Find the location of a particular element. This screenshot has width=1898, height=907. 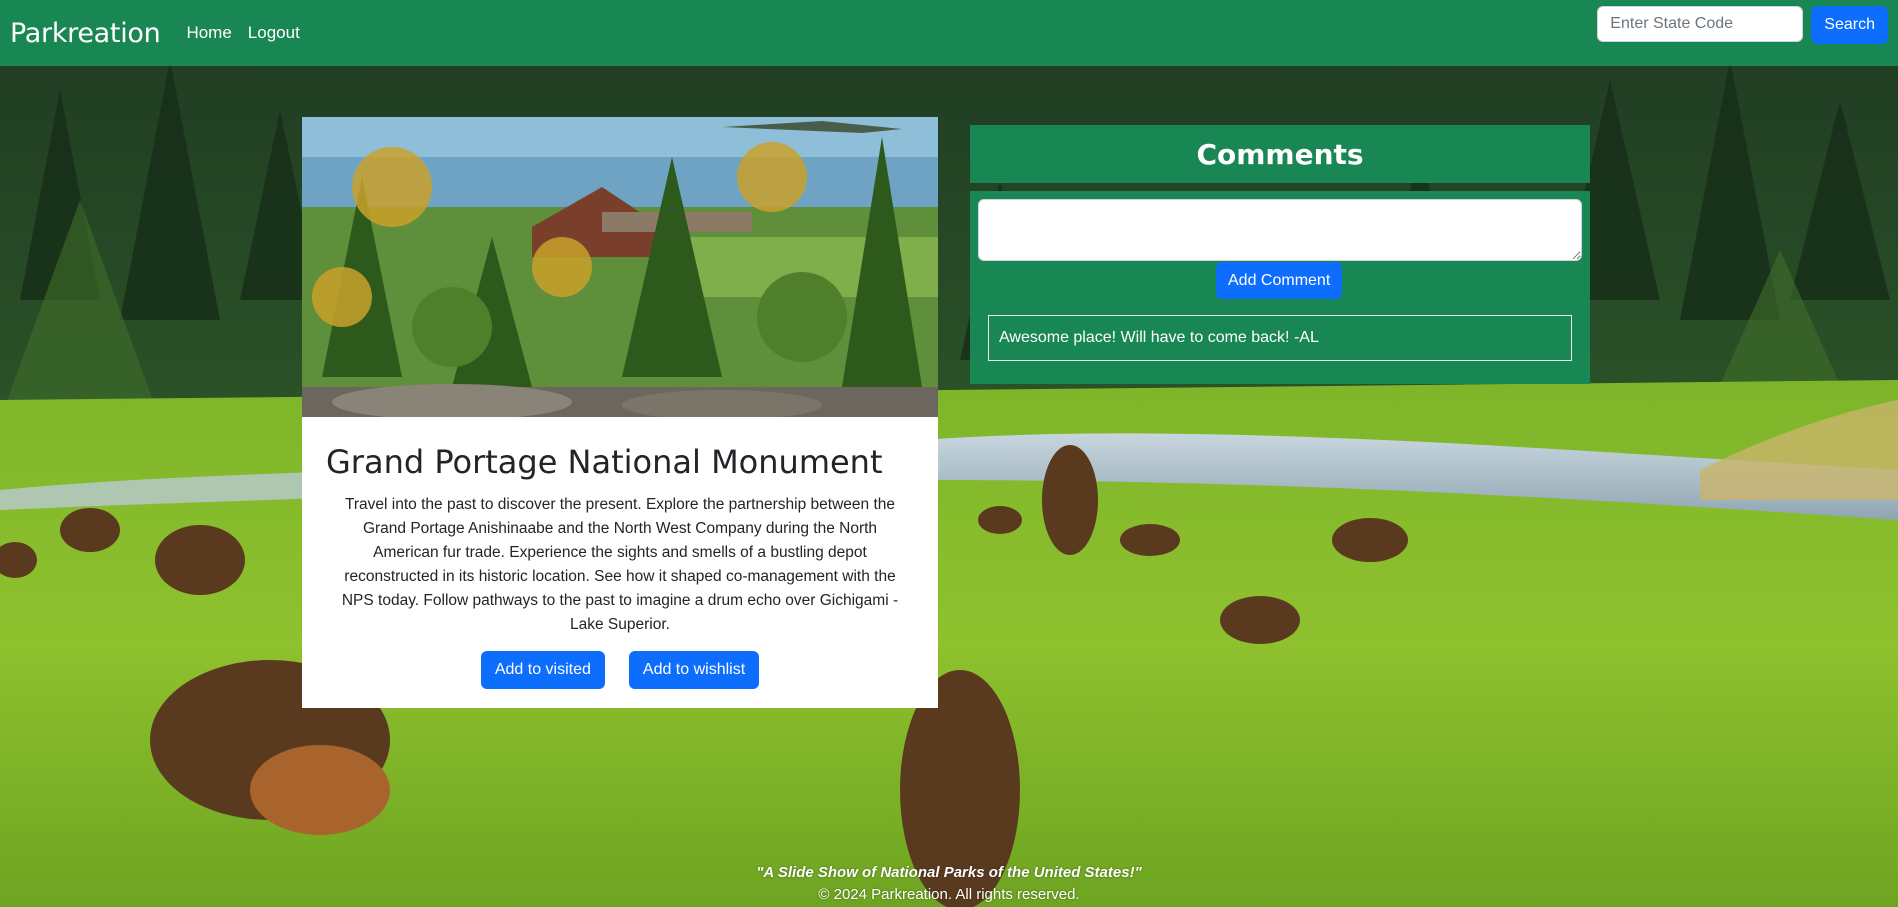

state-search-form: Search is located at coordinates (1742, 25).